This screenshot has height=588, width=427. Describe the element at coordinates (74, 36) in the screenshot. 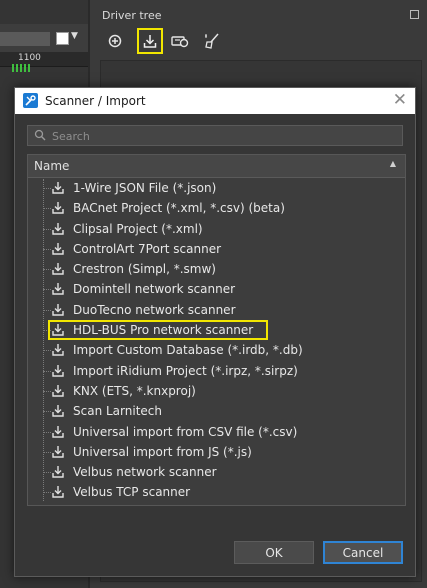

I see `chevron-down-icon: ▼` at that location.